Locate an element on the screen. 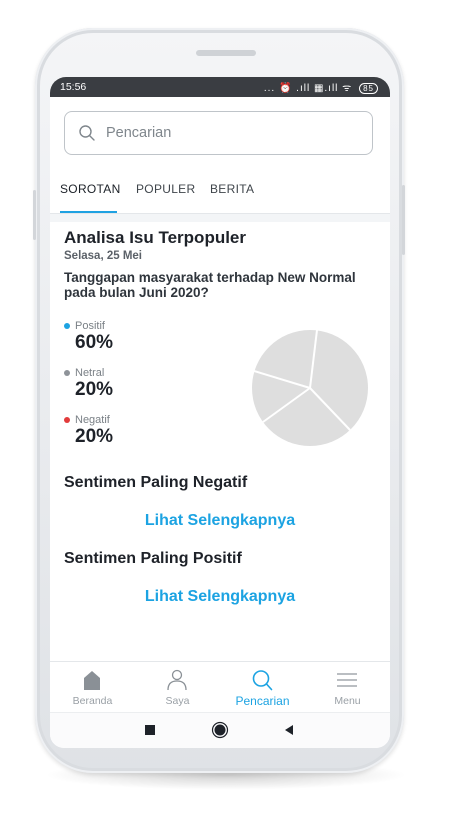 The width and height of the screenshot is (453, 824). legend-value: 60% is located at coordinates (94, 342).